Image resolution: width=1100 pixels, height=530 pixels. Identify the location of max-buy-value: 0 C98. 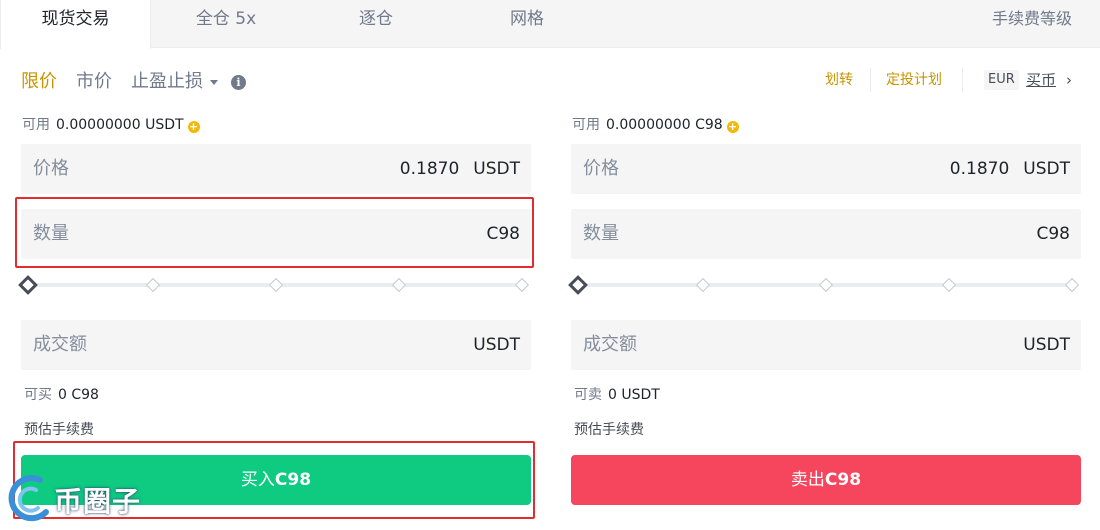
(78, 395).